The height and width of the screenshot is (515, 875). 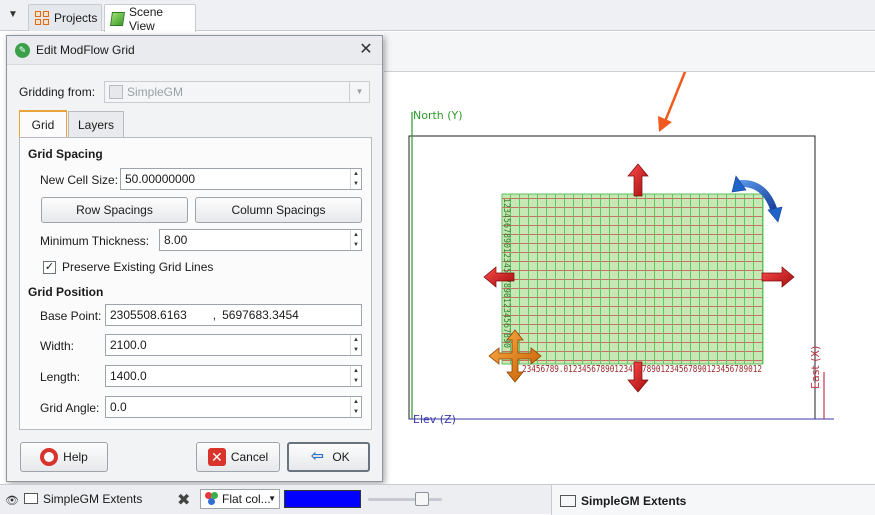 I want to click on column-spacings-button: Column Spacings, so click(x=278, y=210).